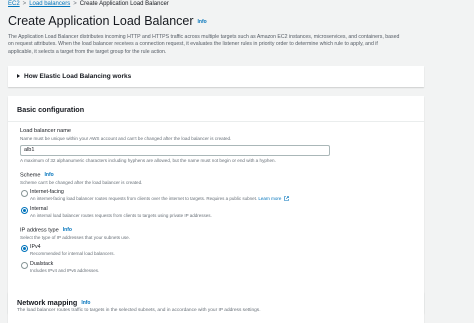  I want to click on how-it-works-toggle: How Elastic Load Balancing works, so click(74, 76).